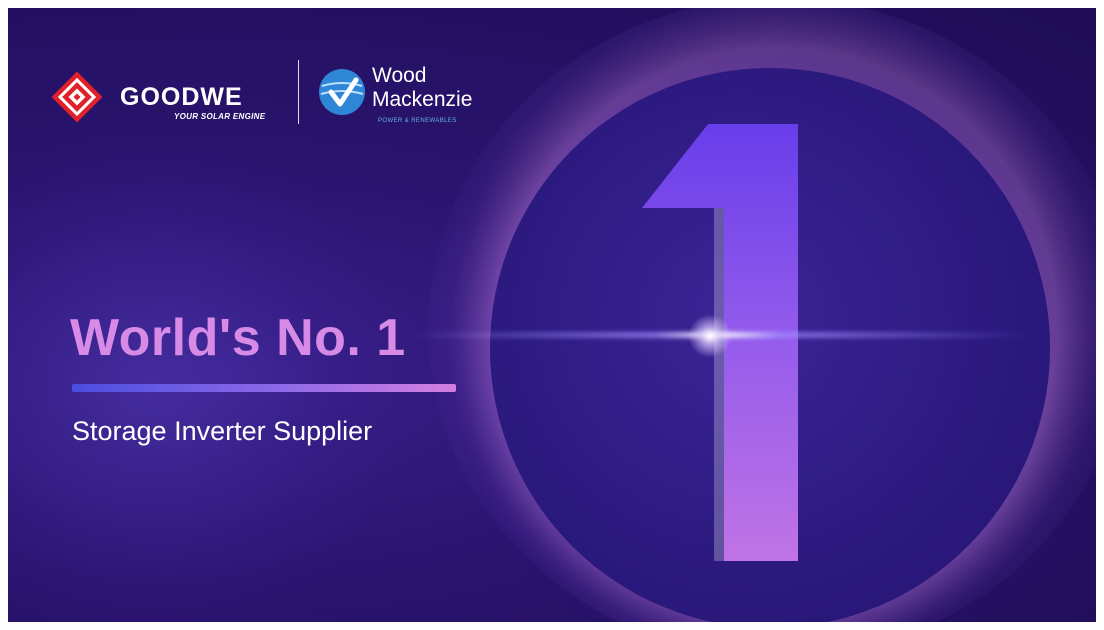 This screenshot has height=630, width=1104. What do you see at coordinates (238, 338) in the screenshot?
I see `headline-title: World's No. 1` at bounding box center [238, 338].